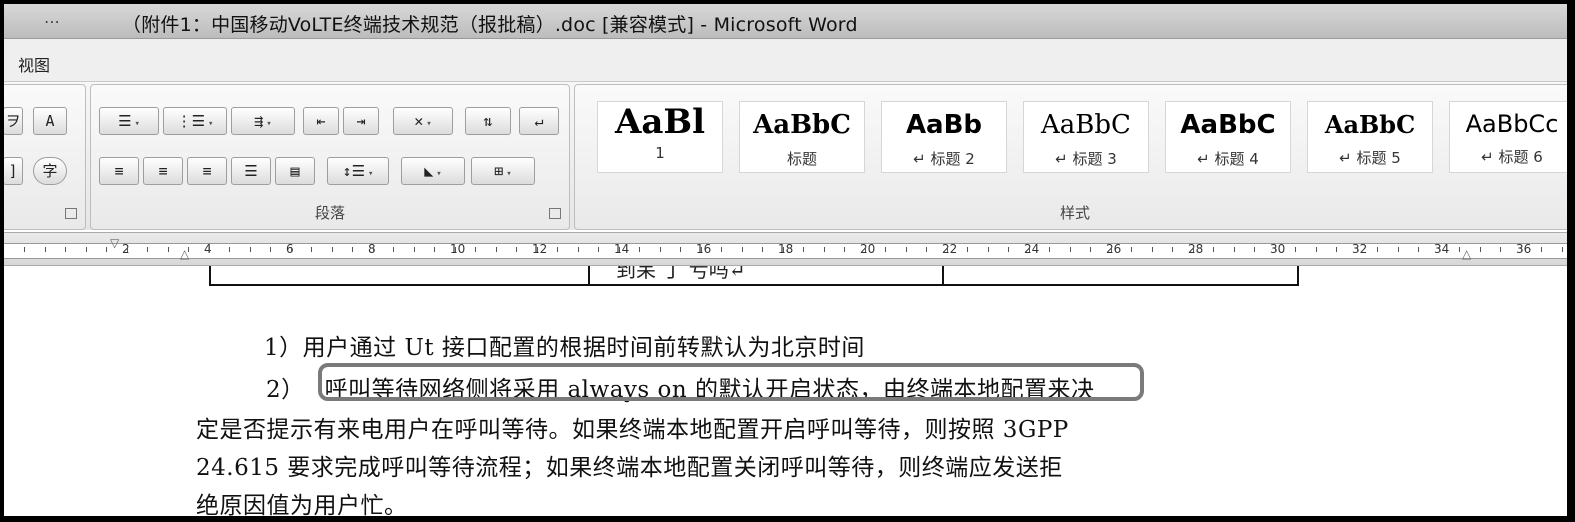 The width and height of the screenshot is (1575, 522). I want to click on borders-icon: ⊞ ▾, so click(503, 171).